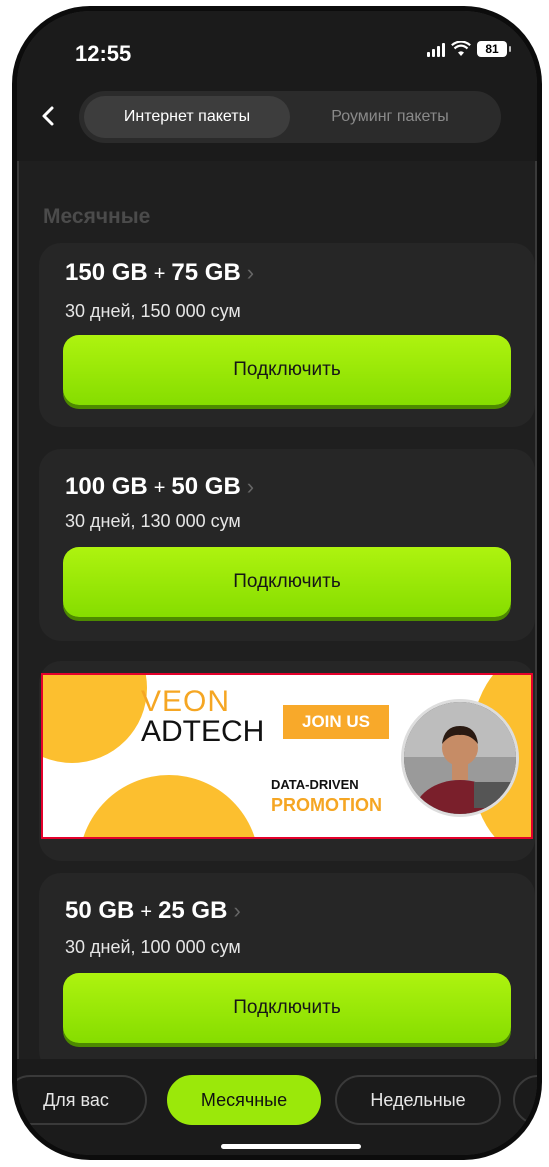 Image resolution: width=549 pixels, height=1167 pixels. I want to click on package-volume: 150 GB + 75 GB ›, so click(159, 273).